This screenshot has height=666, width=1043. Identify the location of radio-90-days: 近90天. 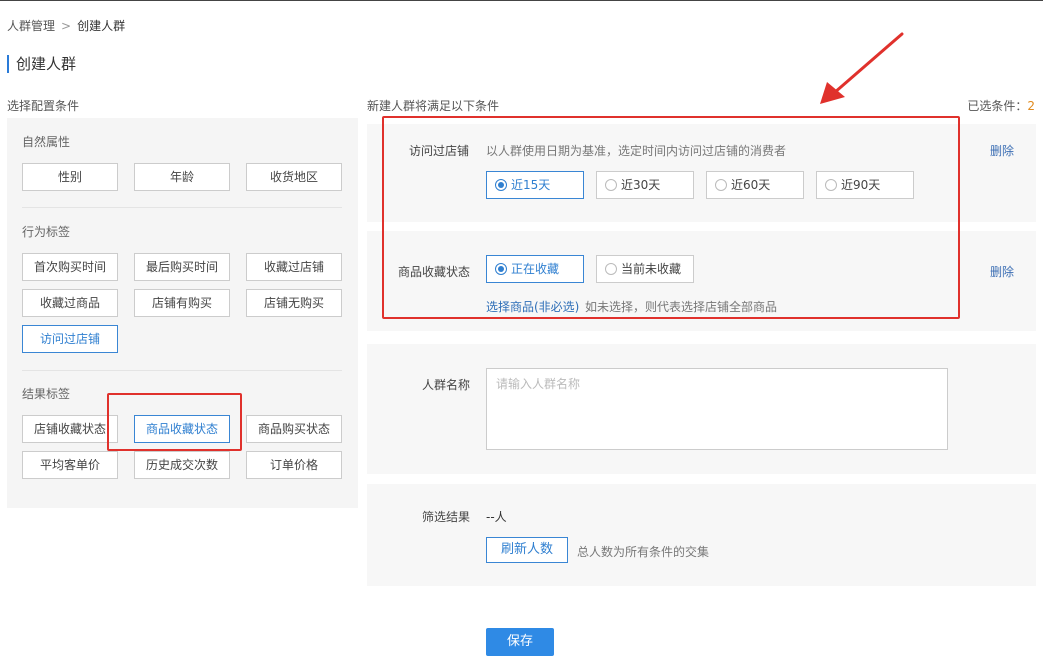
(865, 185).